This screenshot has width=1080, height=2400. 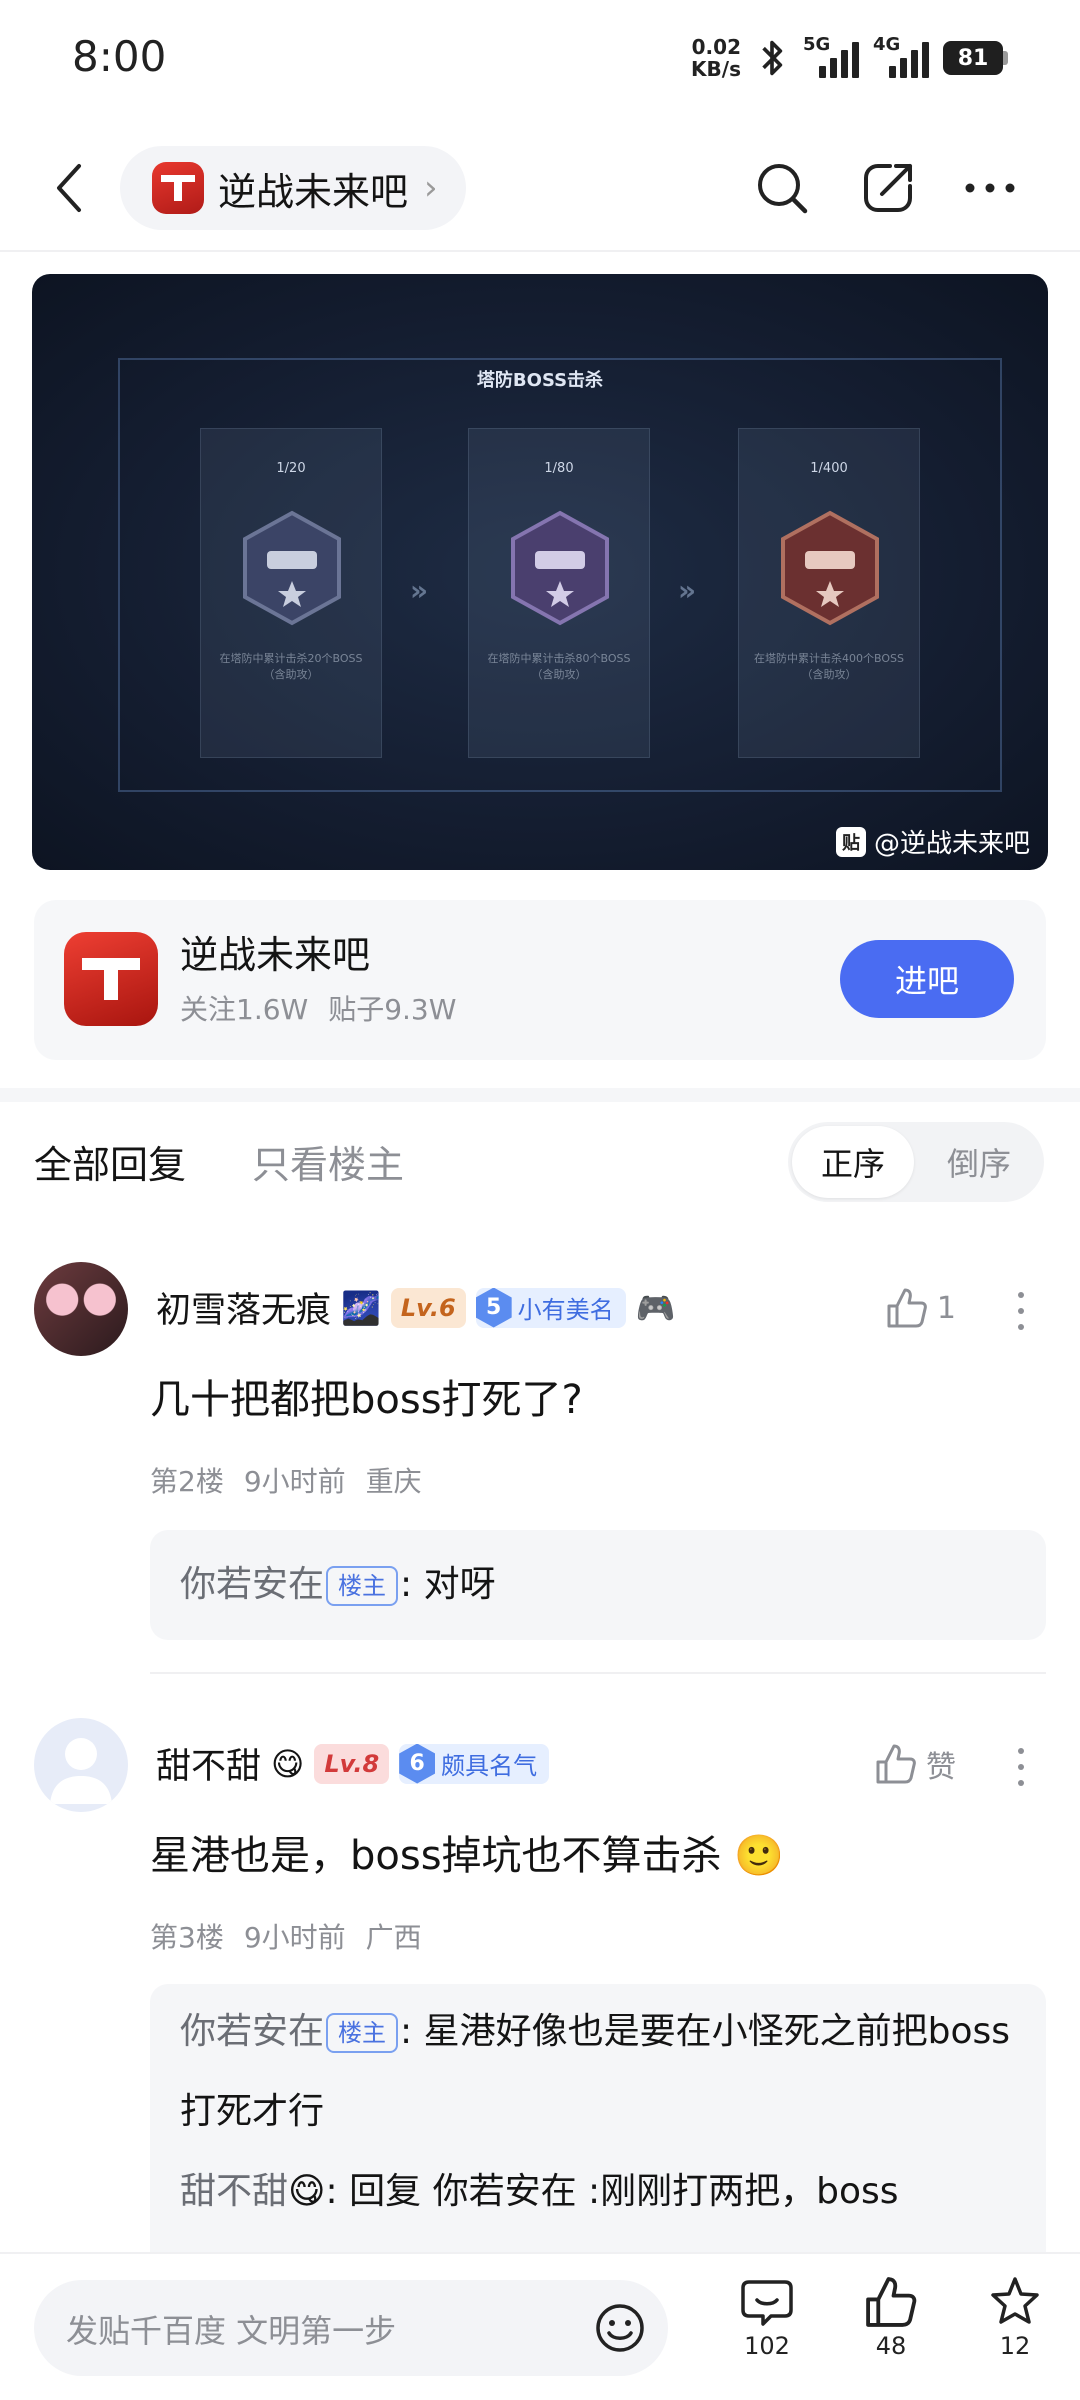 I want to click on comments-count: 102, so click(x=767, y=2346).